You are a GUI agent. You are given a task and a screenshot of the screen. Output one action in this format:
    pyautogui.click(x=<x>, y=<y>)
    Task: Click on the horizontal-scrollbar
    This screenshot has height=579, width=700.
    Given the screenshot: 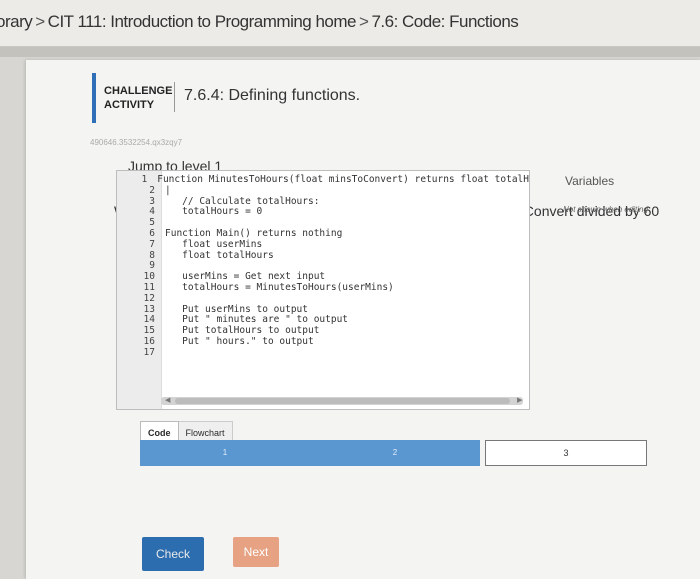 What is the action you would take?
    pyautogui.click(x=342, y=401)
    